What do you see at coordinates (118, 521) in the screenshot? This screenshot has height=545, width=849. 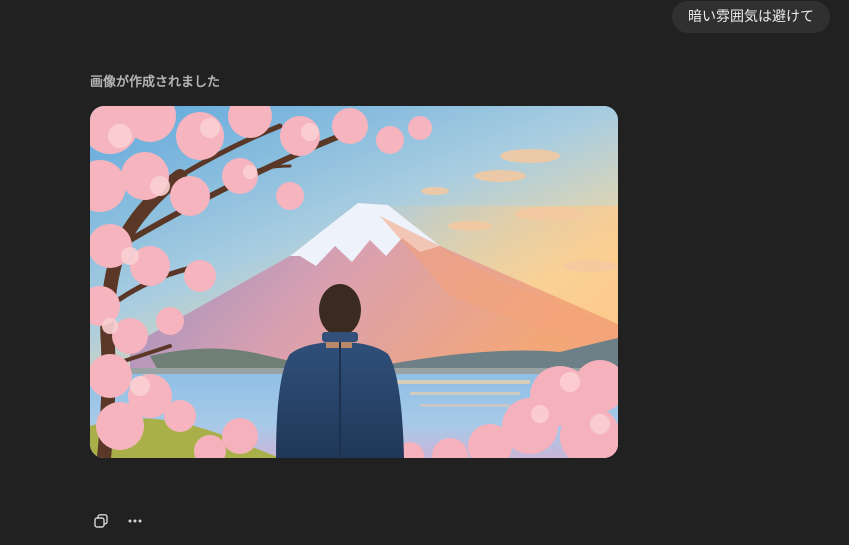 I see `message-actions` at bounding box center [118, 521].